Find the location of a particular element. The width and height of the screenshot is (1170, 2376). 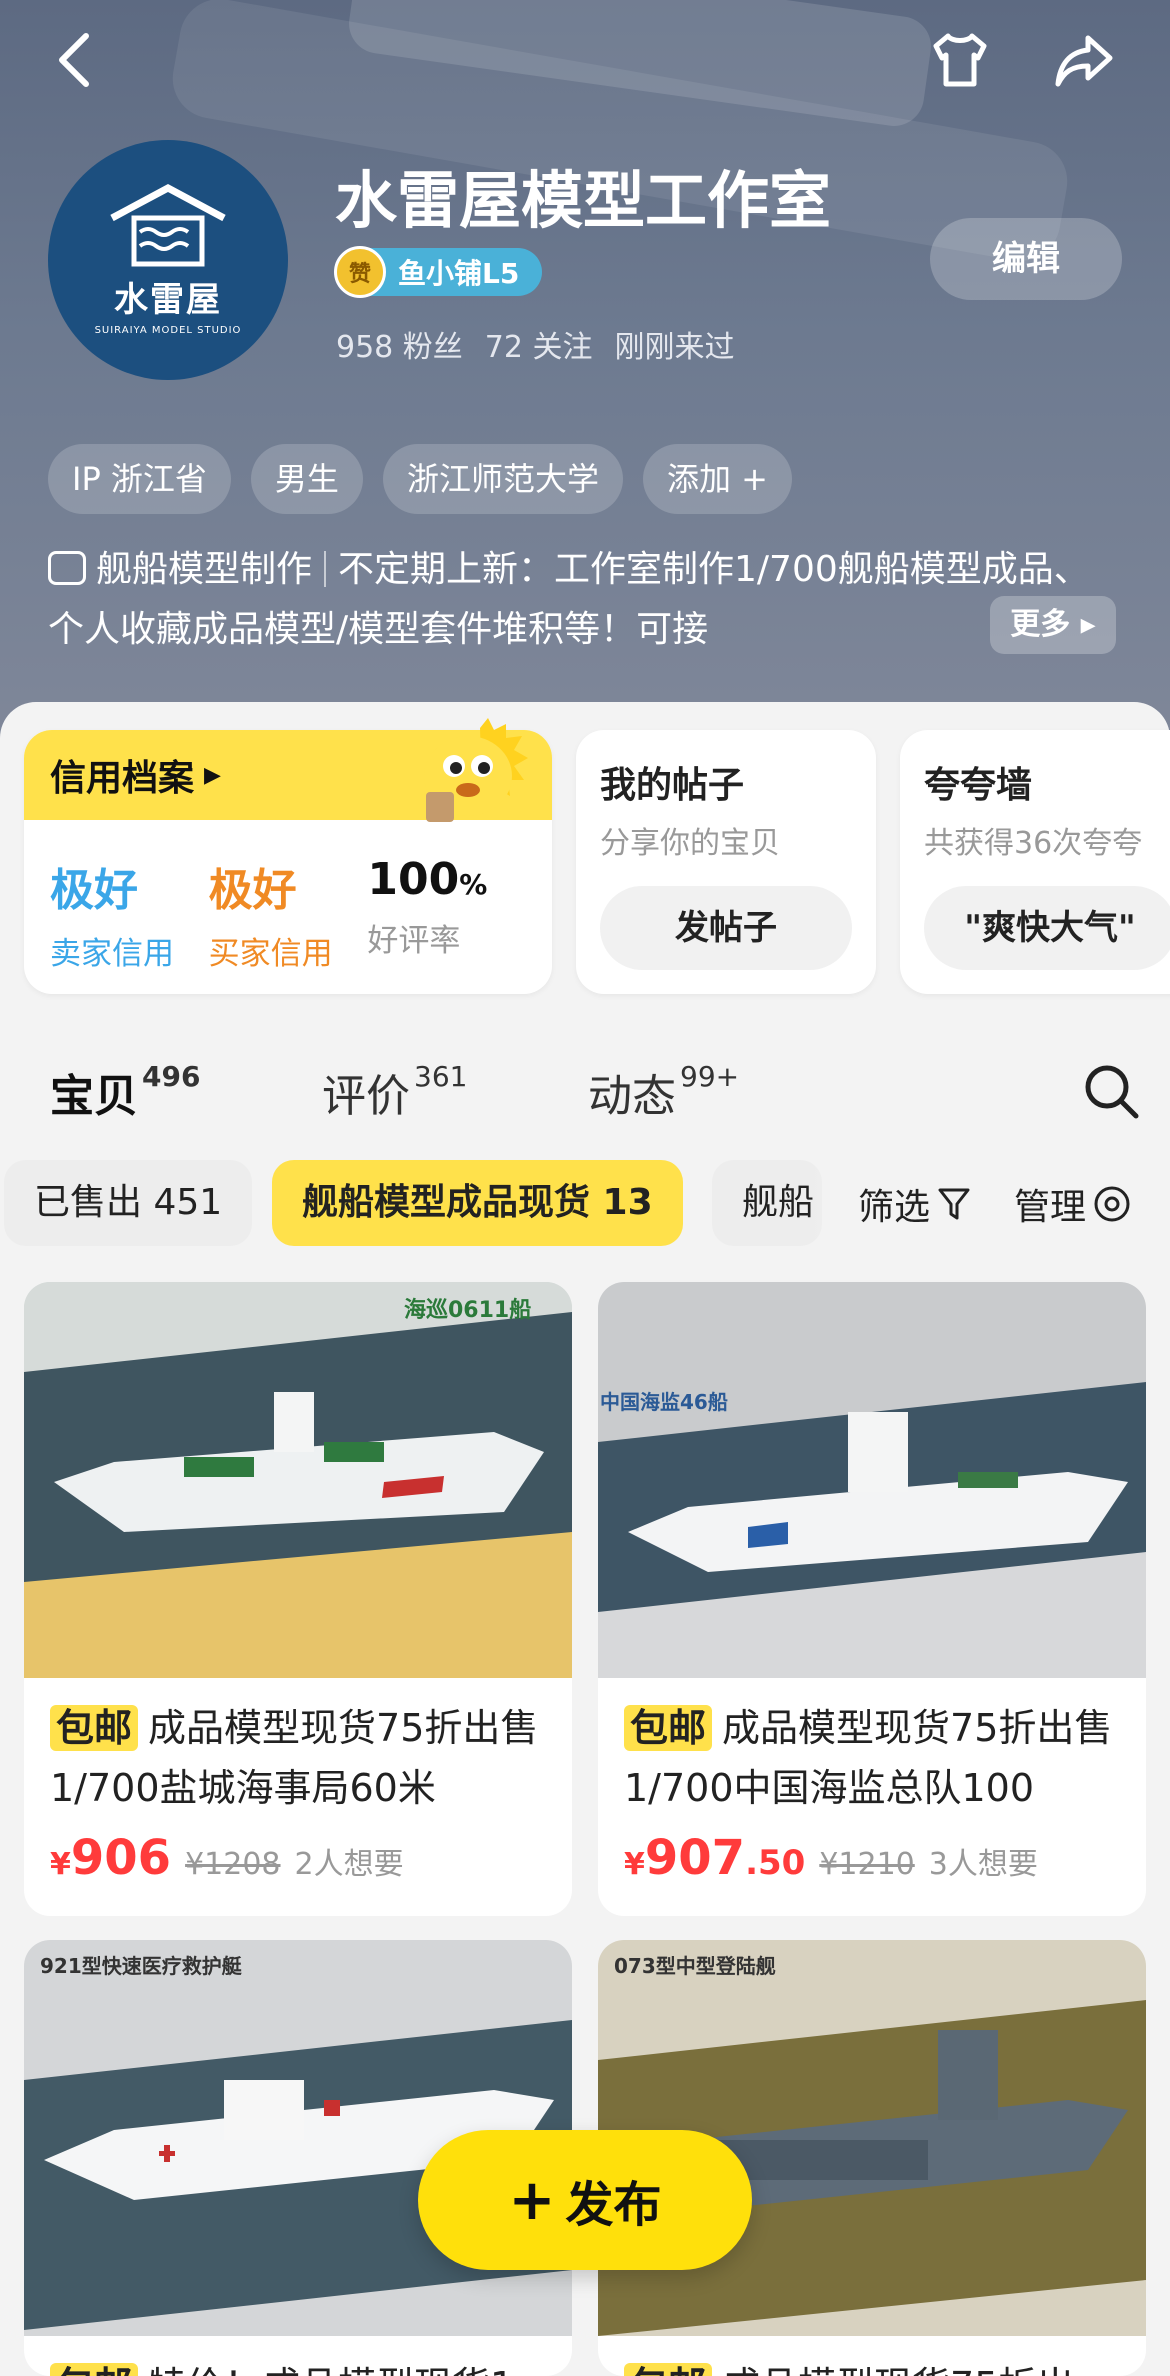

price-row: ¥907.50 ¥1210 3人想要 is located at coordinates (872, 1858).